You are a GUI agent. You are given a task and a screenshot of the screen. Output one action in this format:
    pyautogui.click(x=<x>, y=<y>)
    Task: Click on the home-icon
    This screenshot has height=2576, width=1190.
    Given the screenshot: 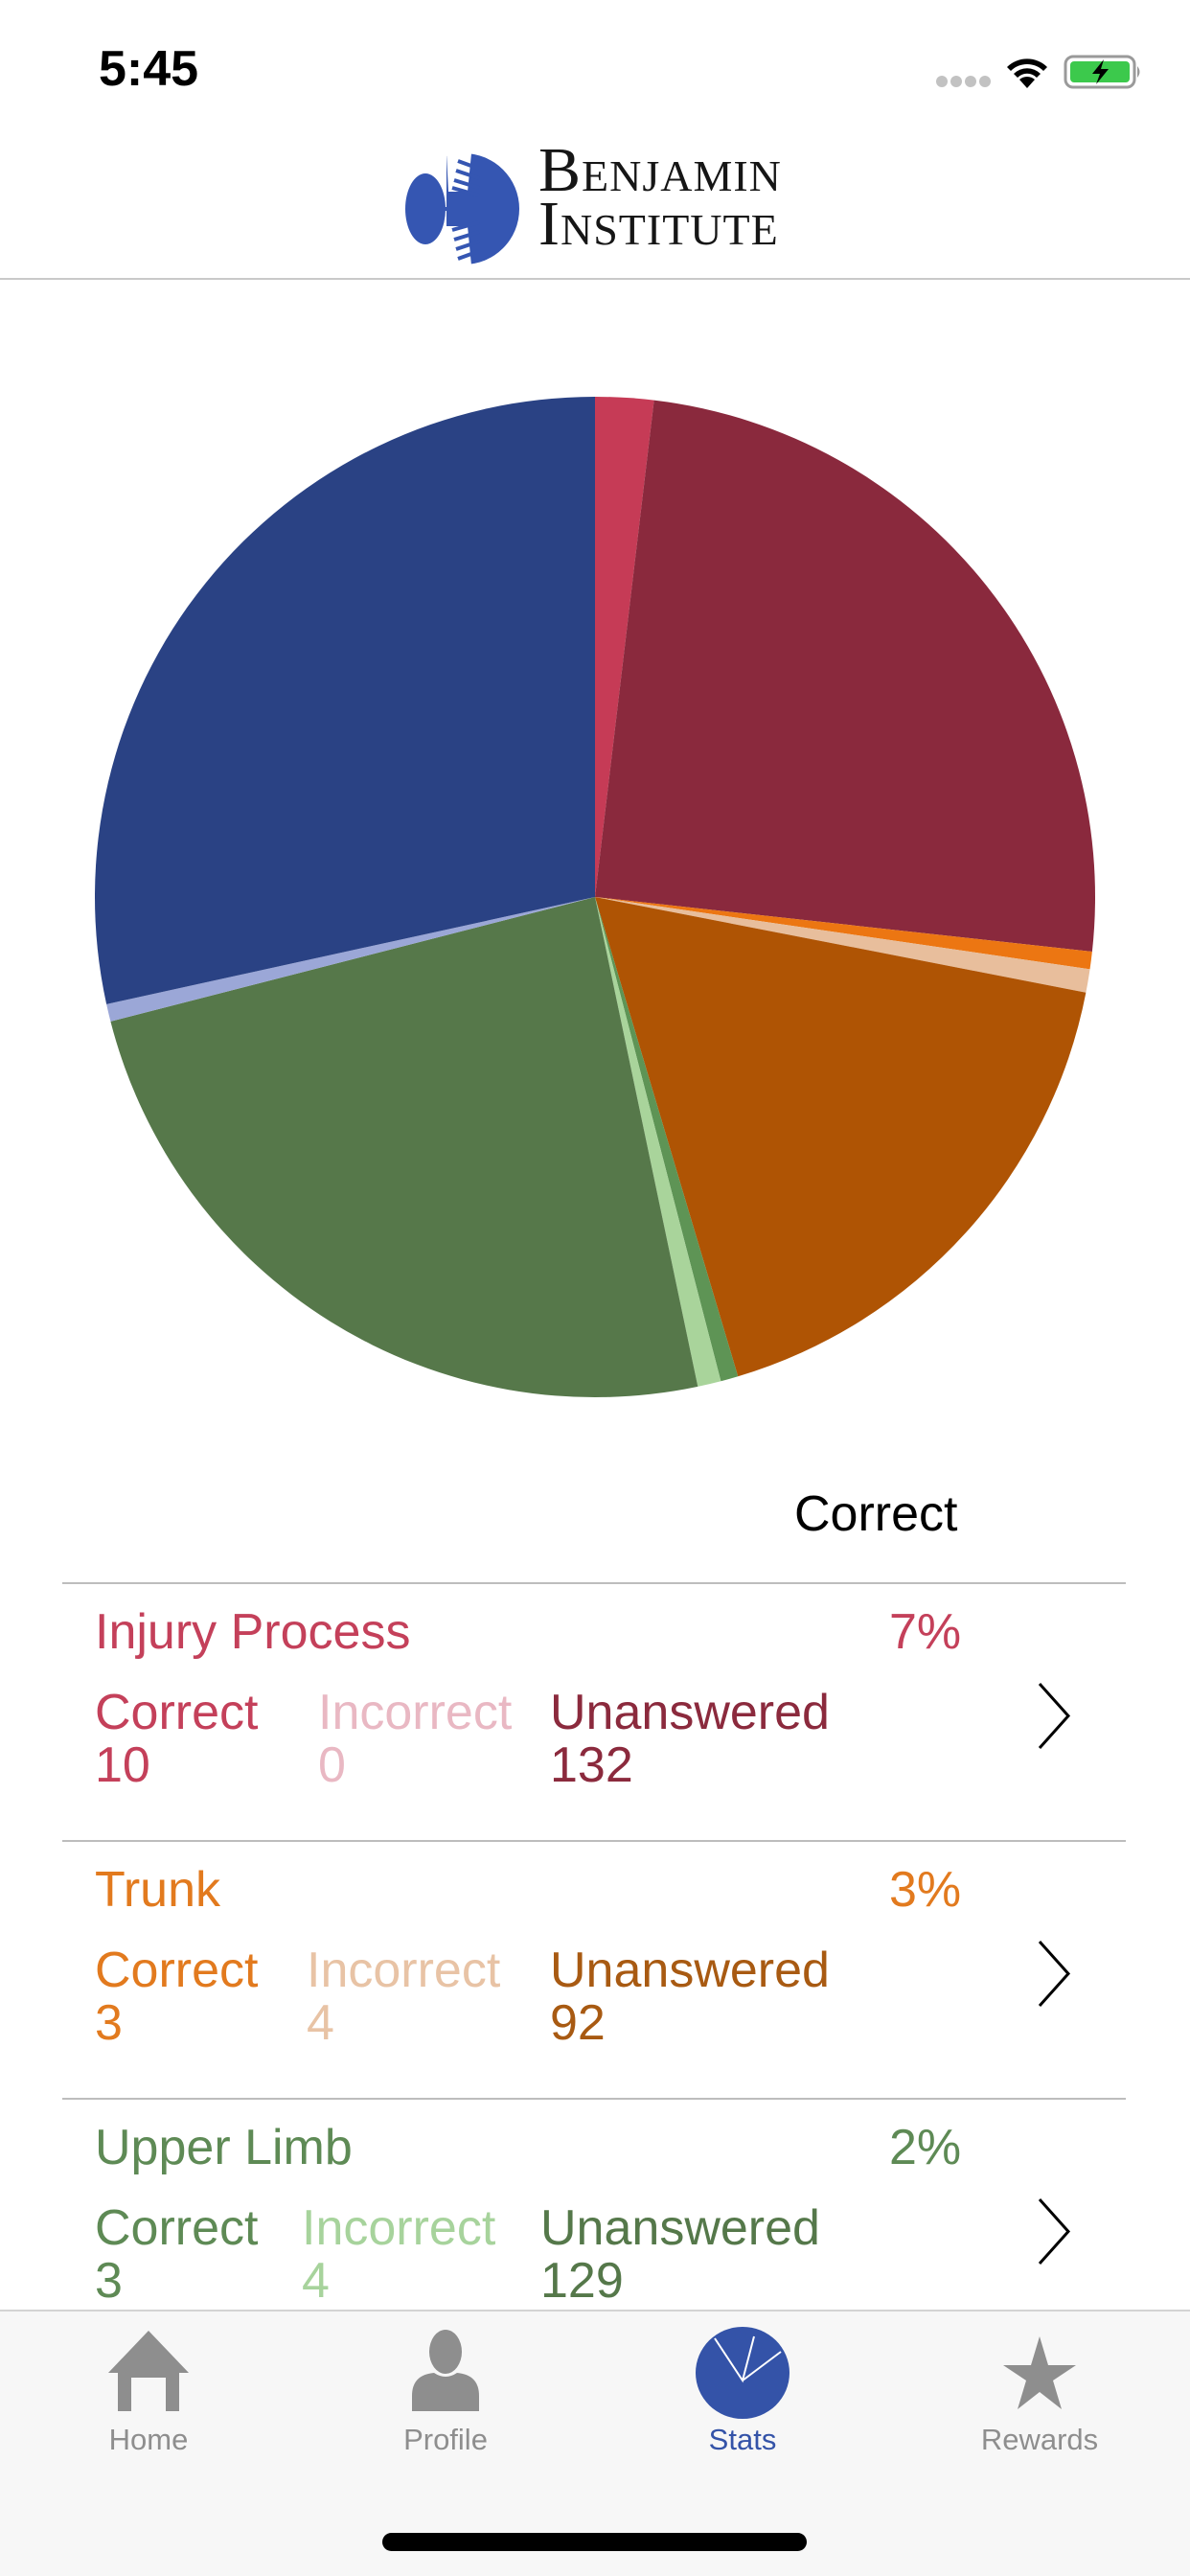 What is the action you would take?
    pyautogui.click(x=148, y=2371)
    